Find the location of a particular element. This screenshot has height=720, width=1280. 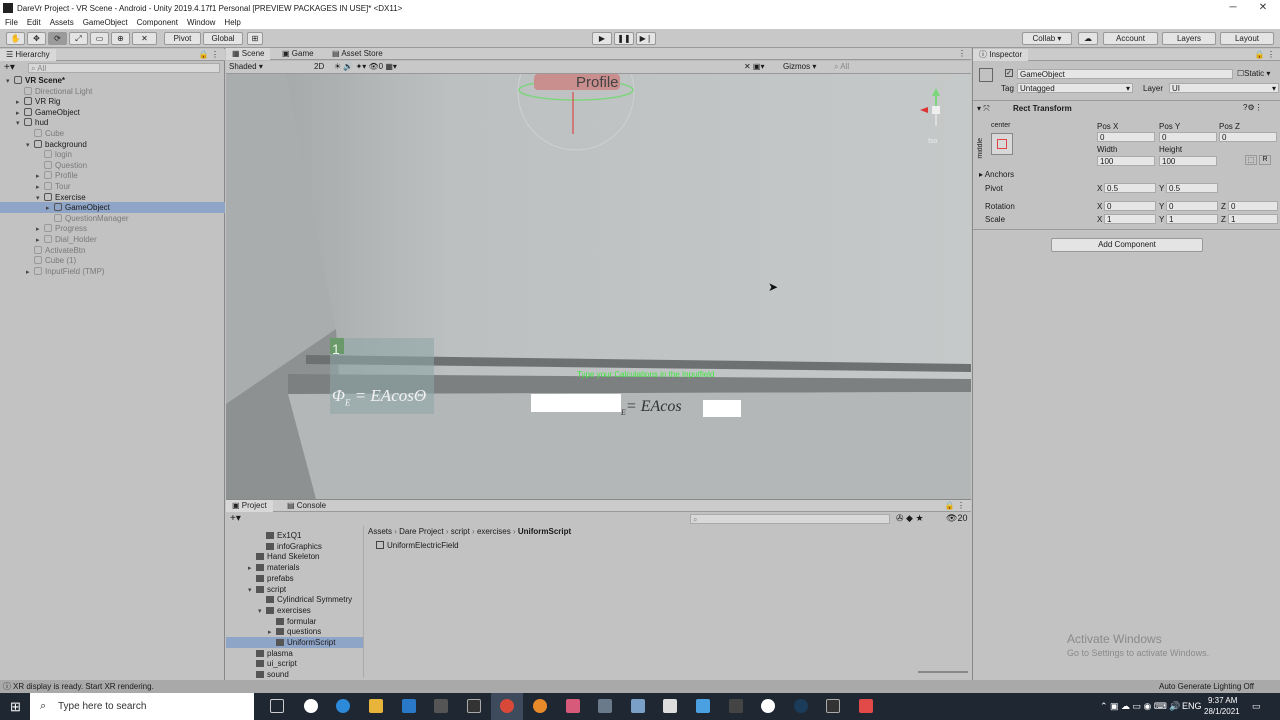

hierarchy-row: ActivateBtn is located at coordinates (112, 250).